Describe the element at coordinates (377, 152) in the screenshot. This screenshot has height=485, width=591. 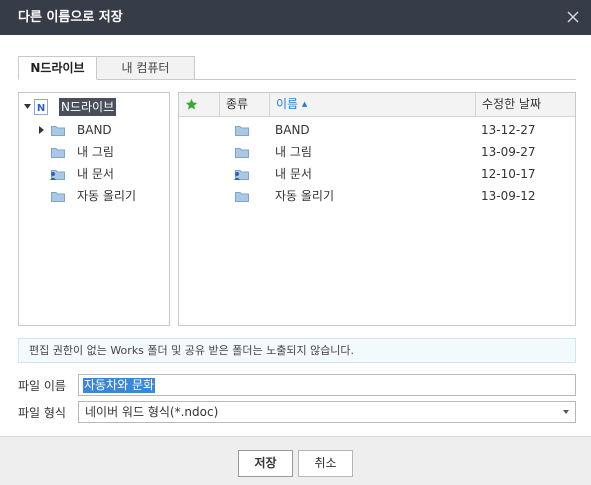
I see `list-item: 내 그림 13-09-27` at that location.